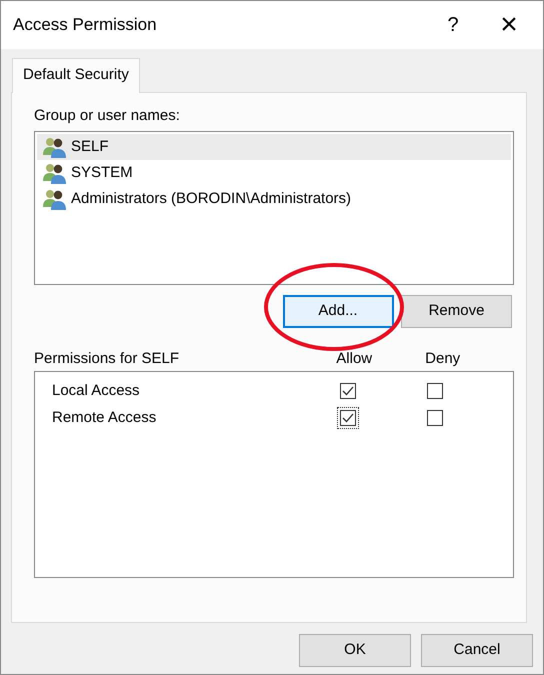 This screenshot has width=544, height=675. I want to click on permission-name: Remote Access, so click(105, 418).